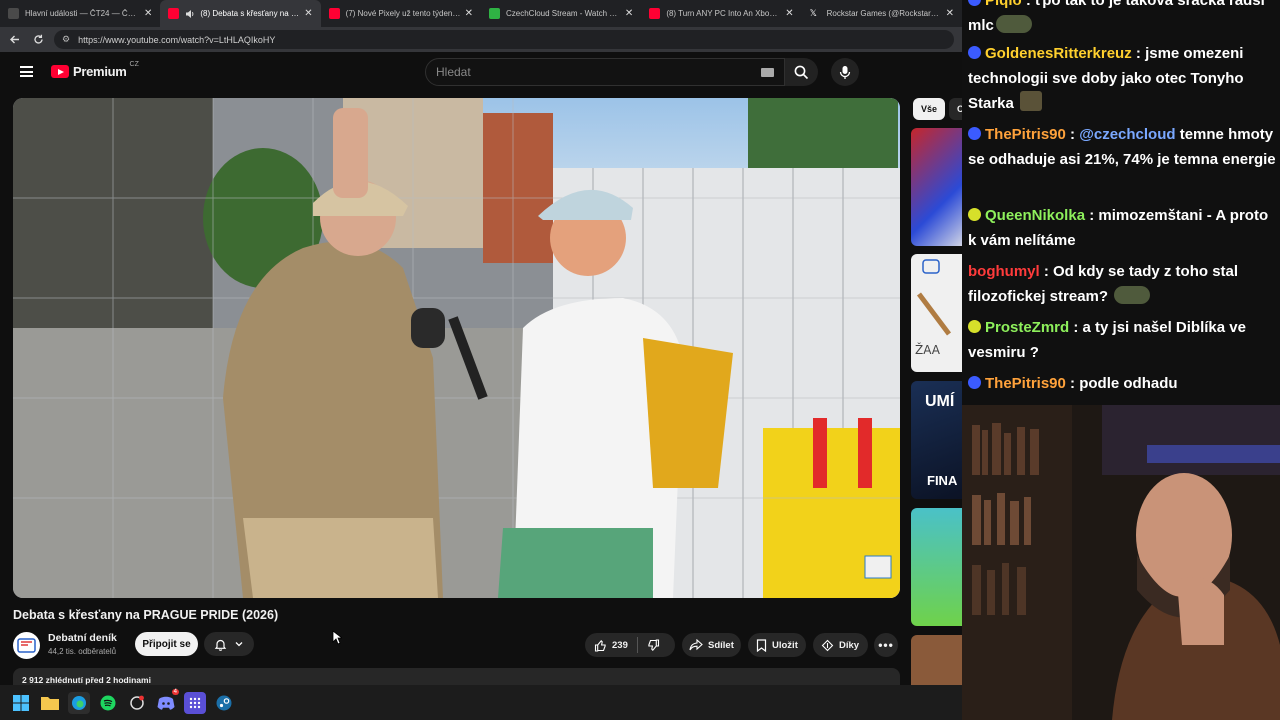 The image size is (1280, 720). Describe the element at coordinates (929, 109) in the screenshot. I see `chip-all: Vše` at that location.